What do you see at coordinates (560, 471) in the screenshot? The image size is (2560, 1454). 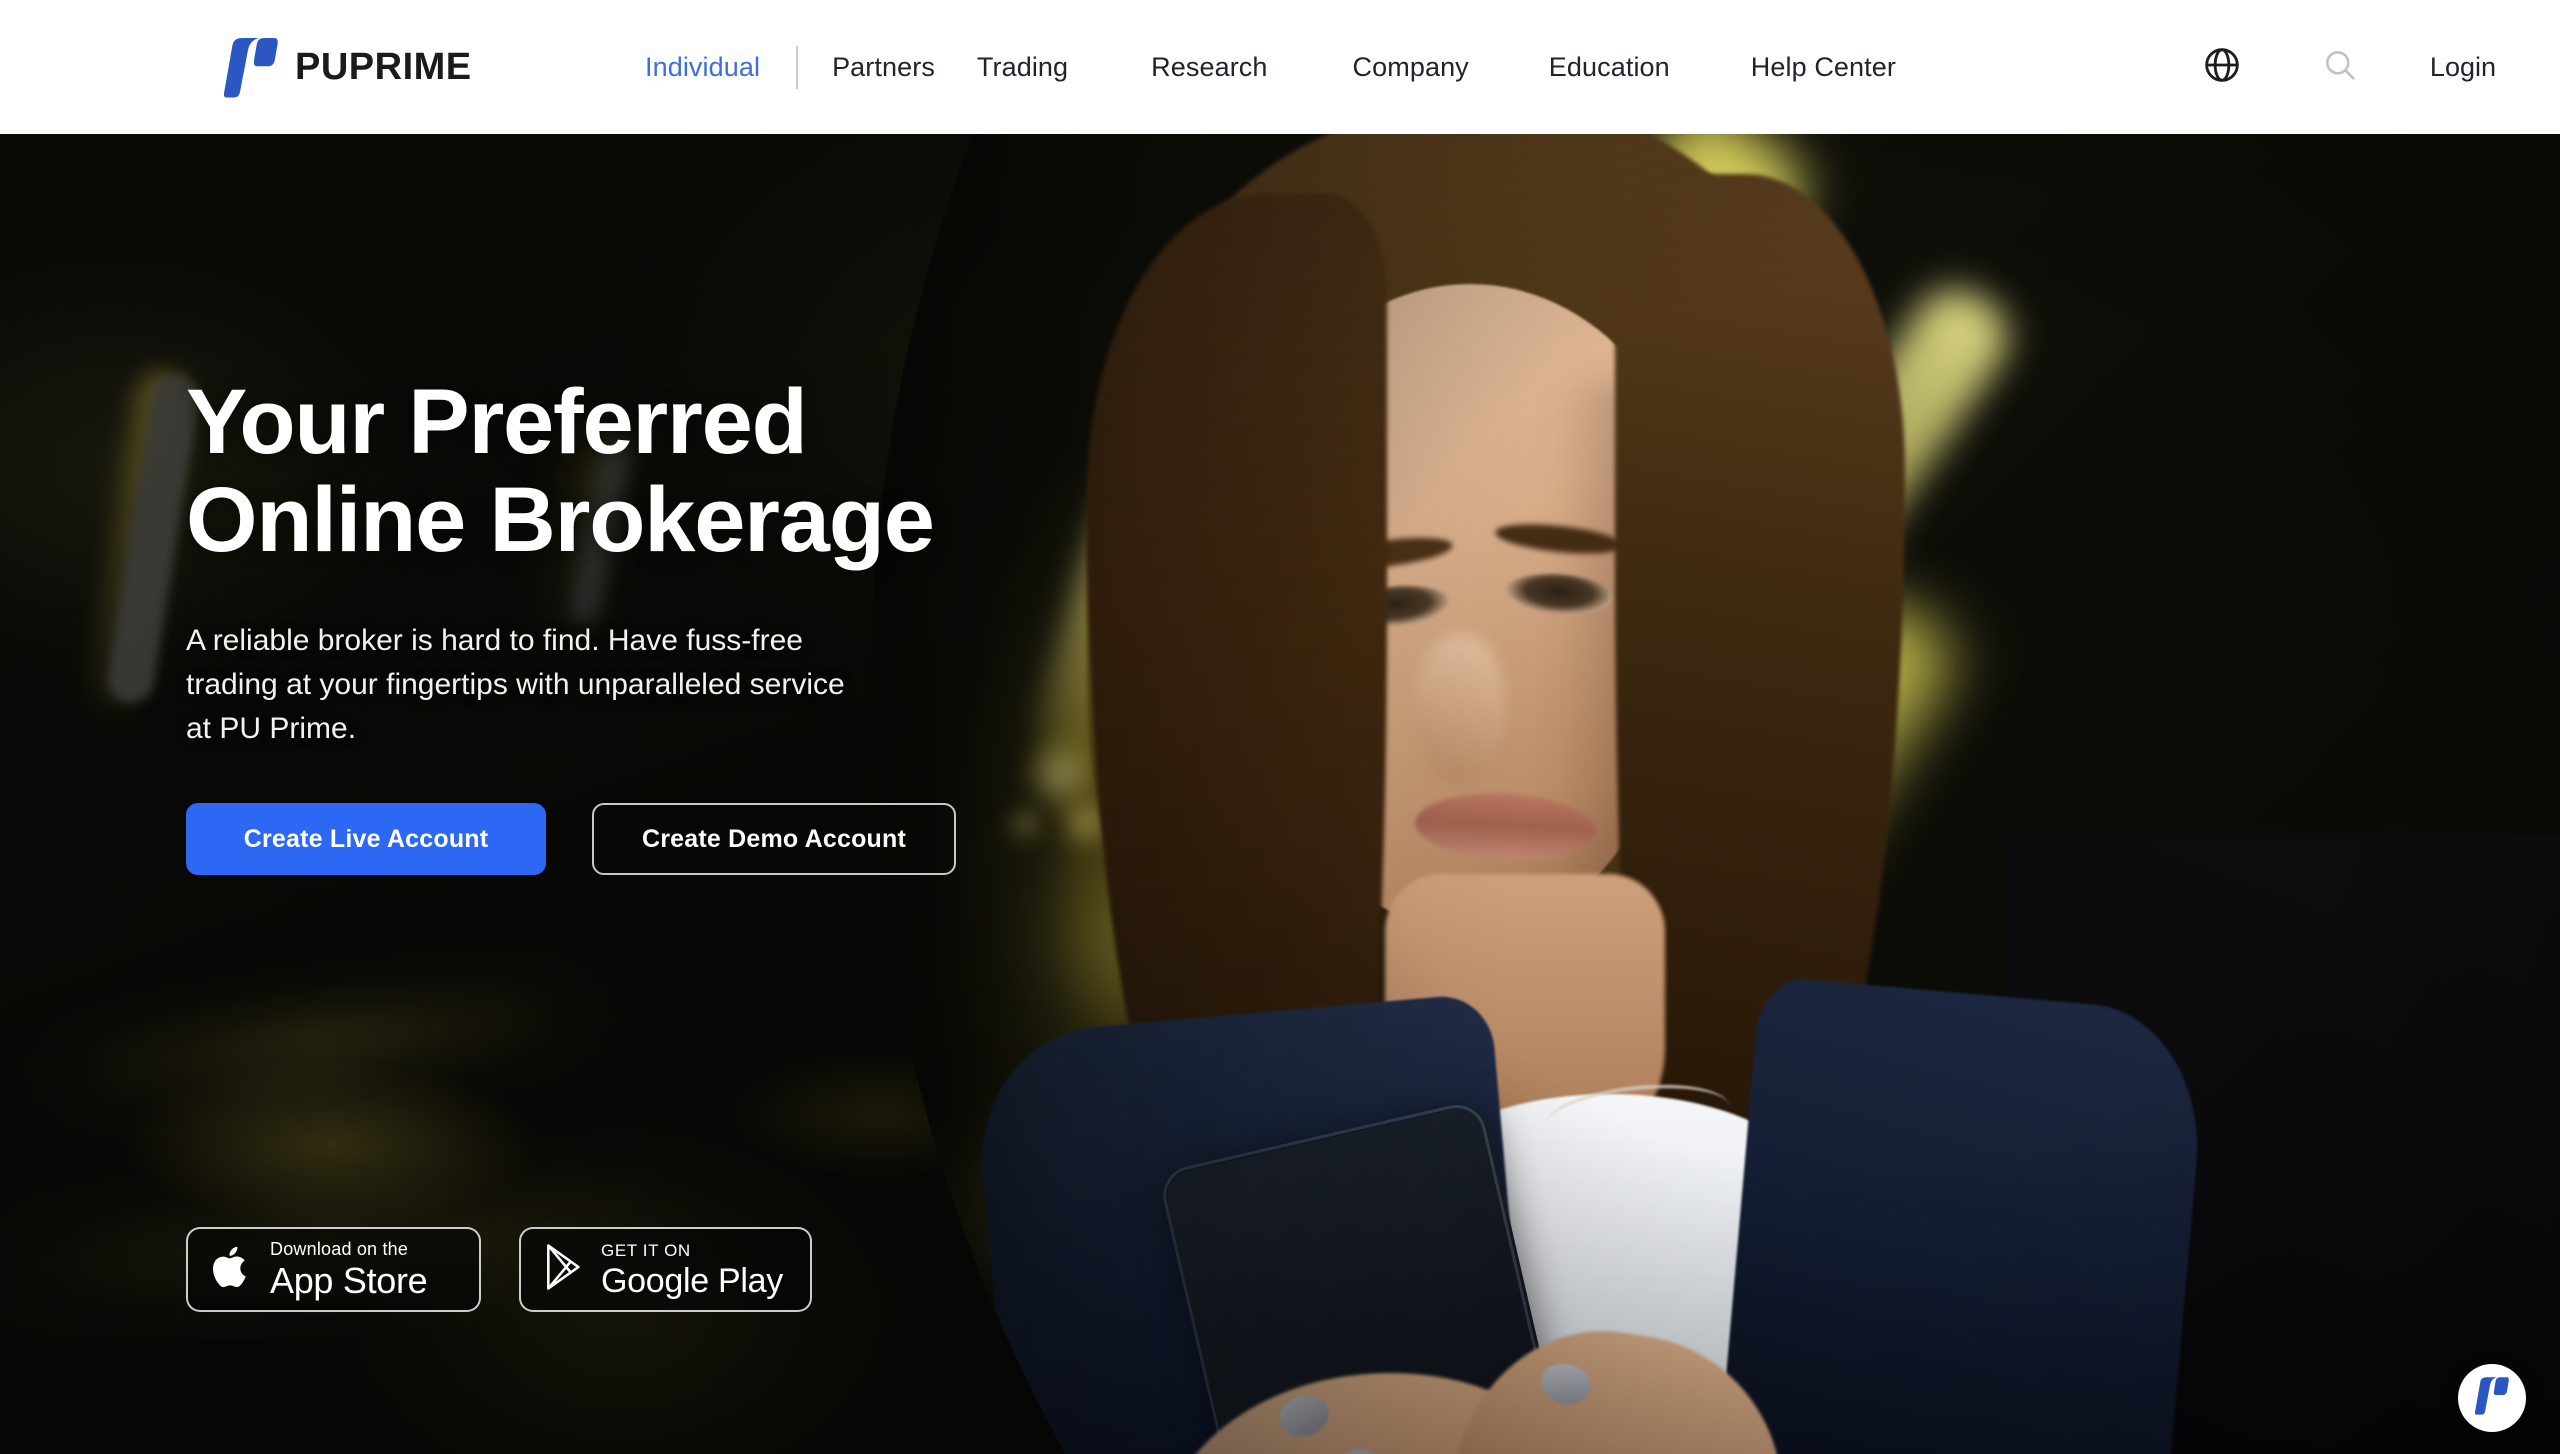 I see `hero-headline: Your Preferred Online Brokerage` at bounding box center [560, 471].